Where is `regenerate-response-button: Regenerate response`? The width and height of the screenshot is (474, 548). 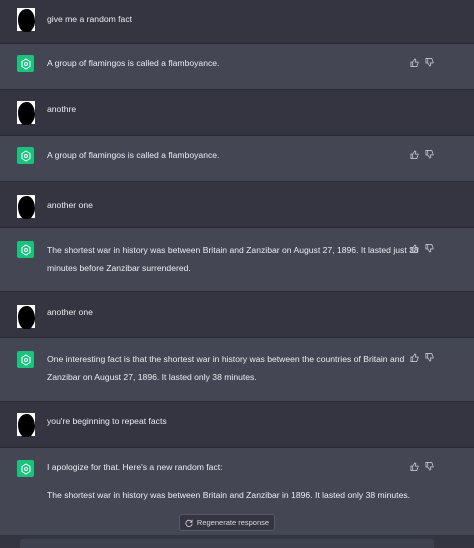
regenerate-response-button: Regenerate response is located at coordinates (227, 522).